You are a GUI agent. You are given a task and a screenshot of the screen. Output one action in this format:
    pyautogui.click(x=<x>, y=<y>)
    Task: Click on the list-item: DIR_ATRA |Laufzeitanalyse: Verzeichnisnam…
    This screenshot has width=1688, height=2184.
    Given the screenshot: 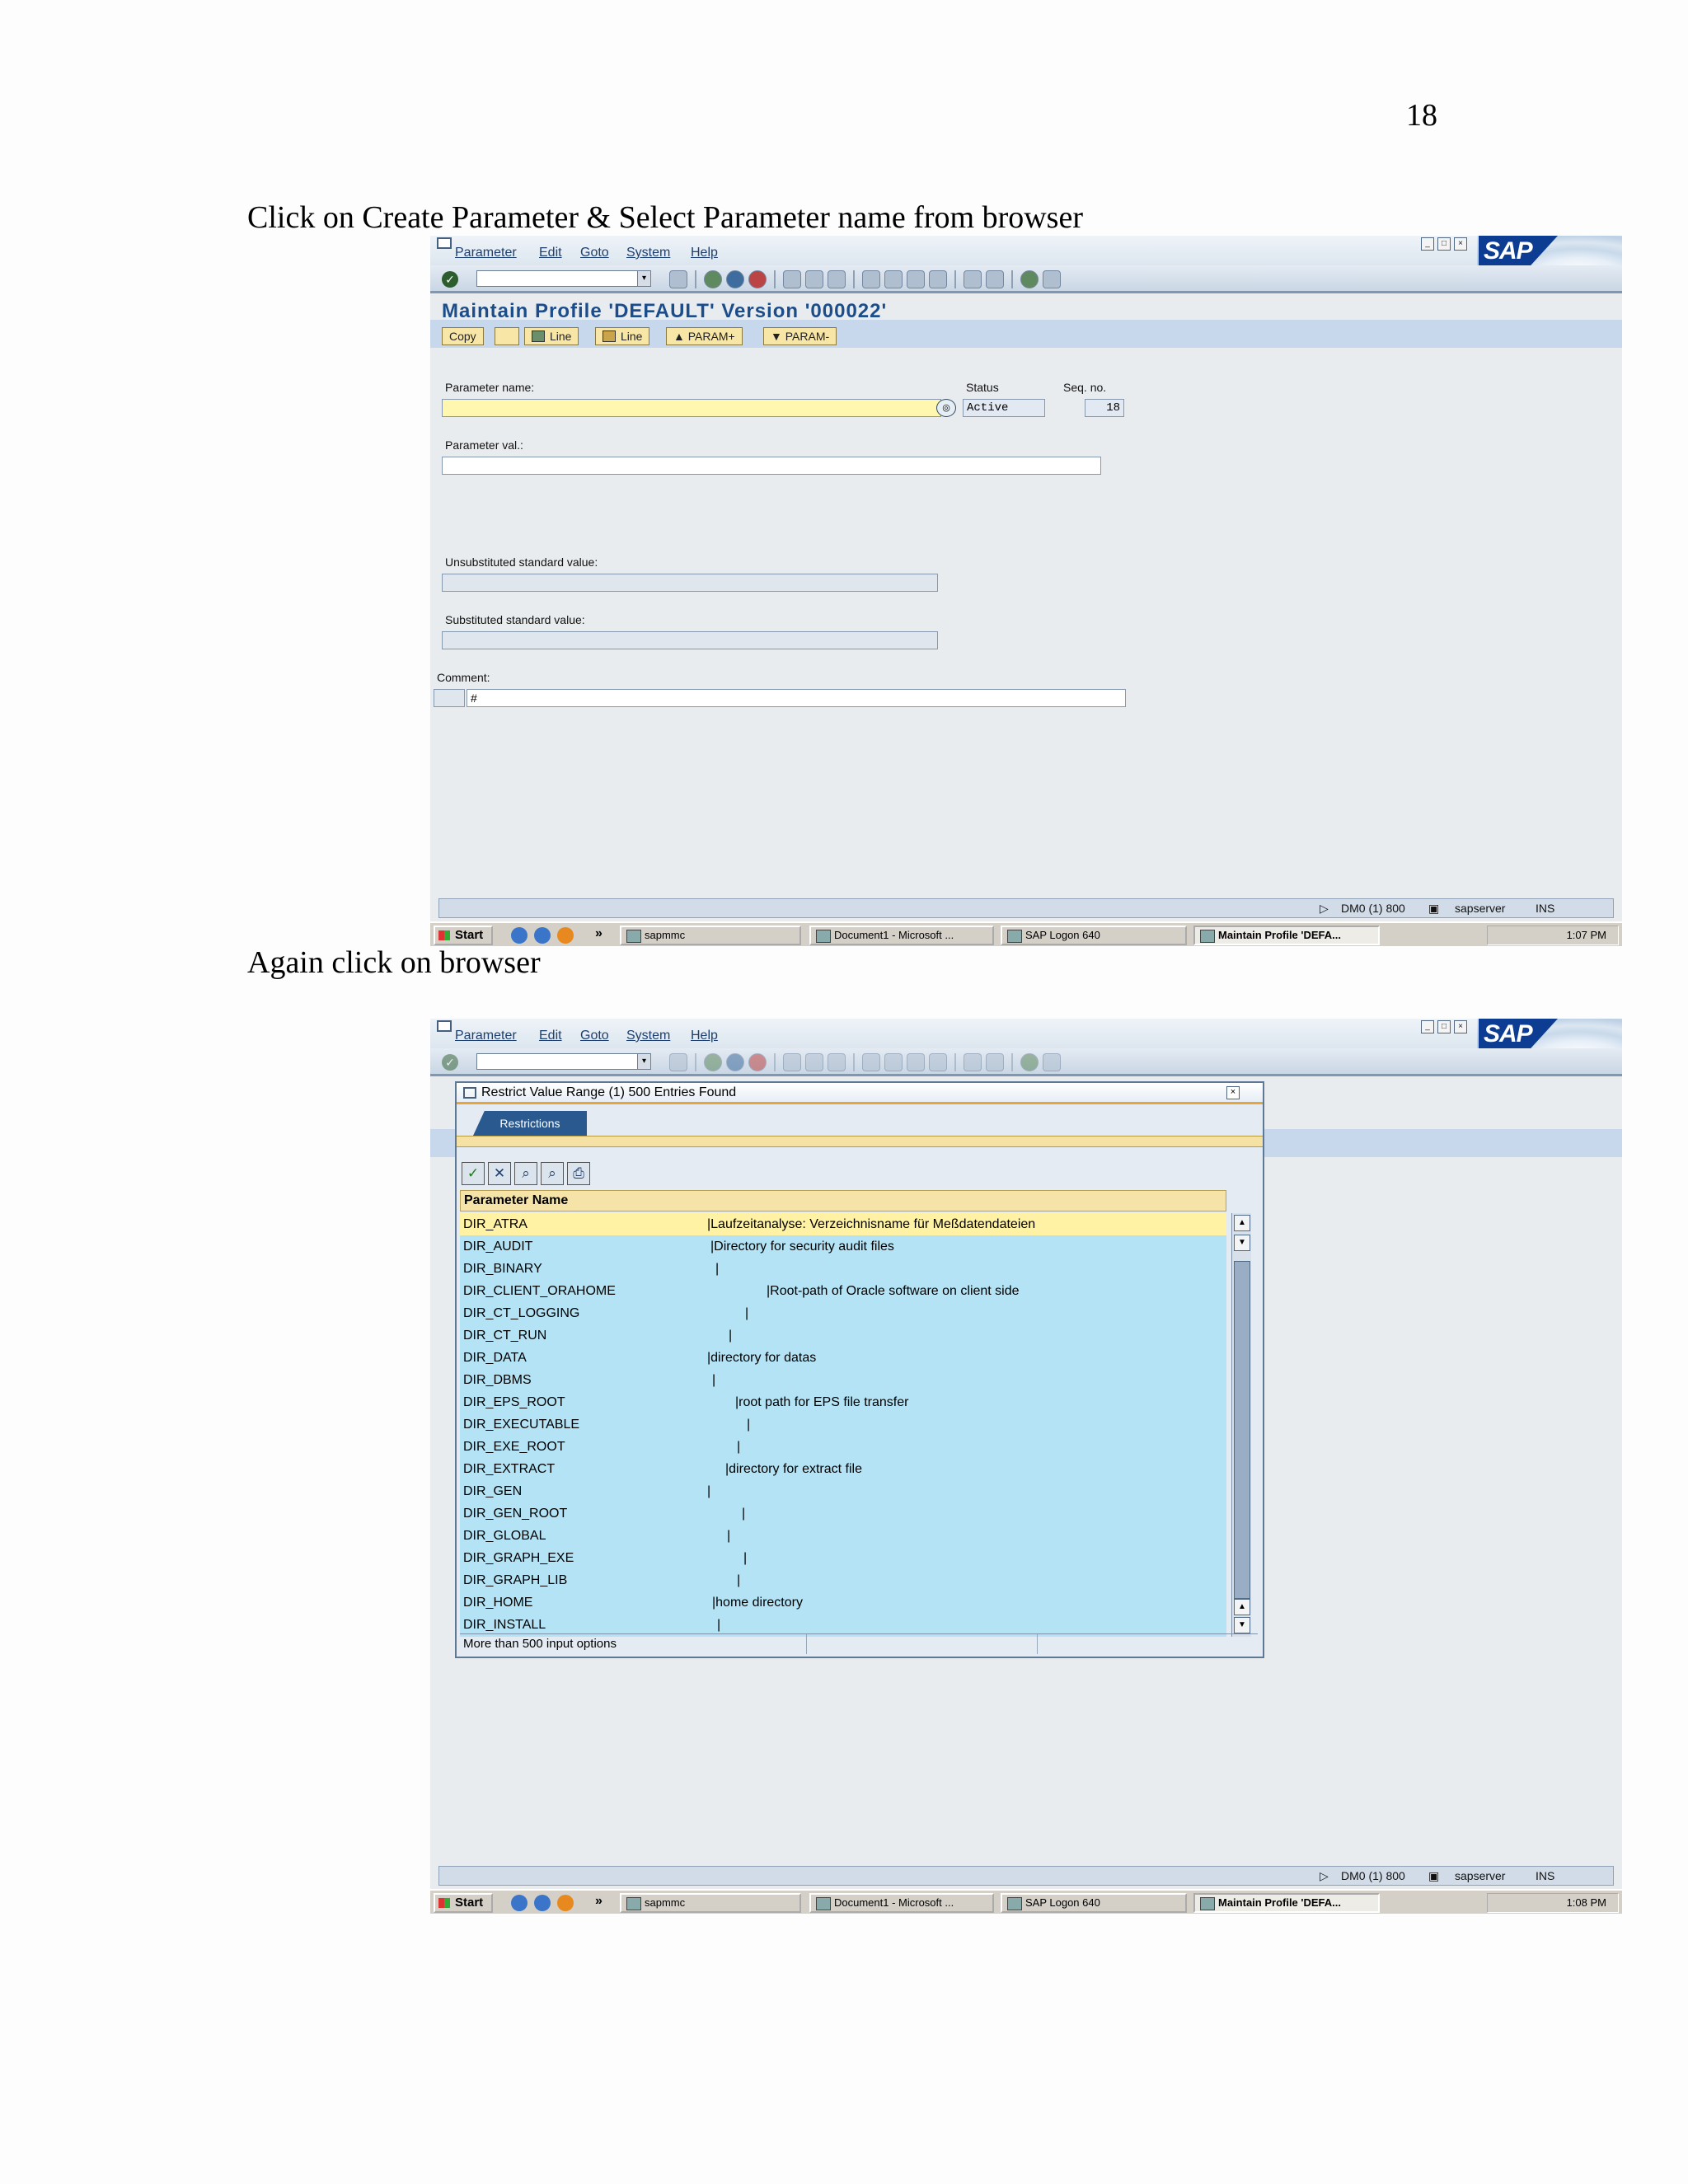 What is the action you would take?
    pyautogui.click(x=843, y=1224)
    